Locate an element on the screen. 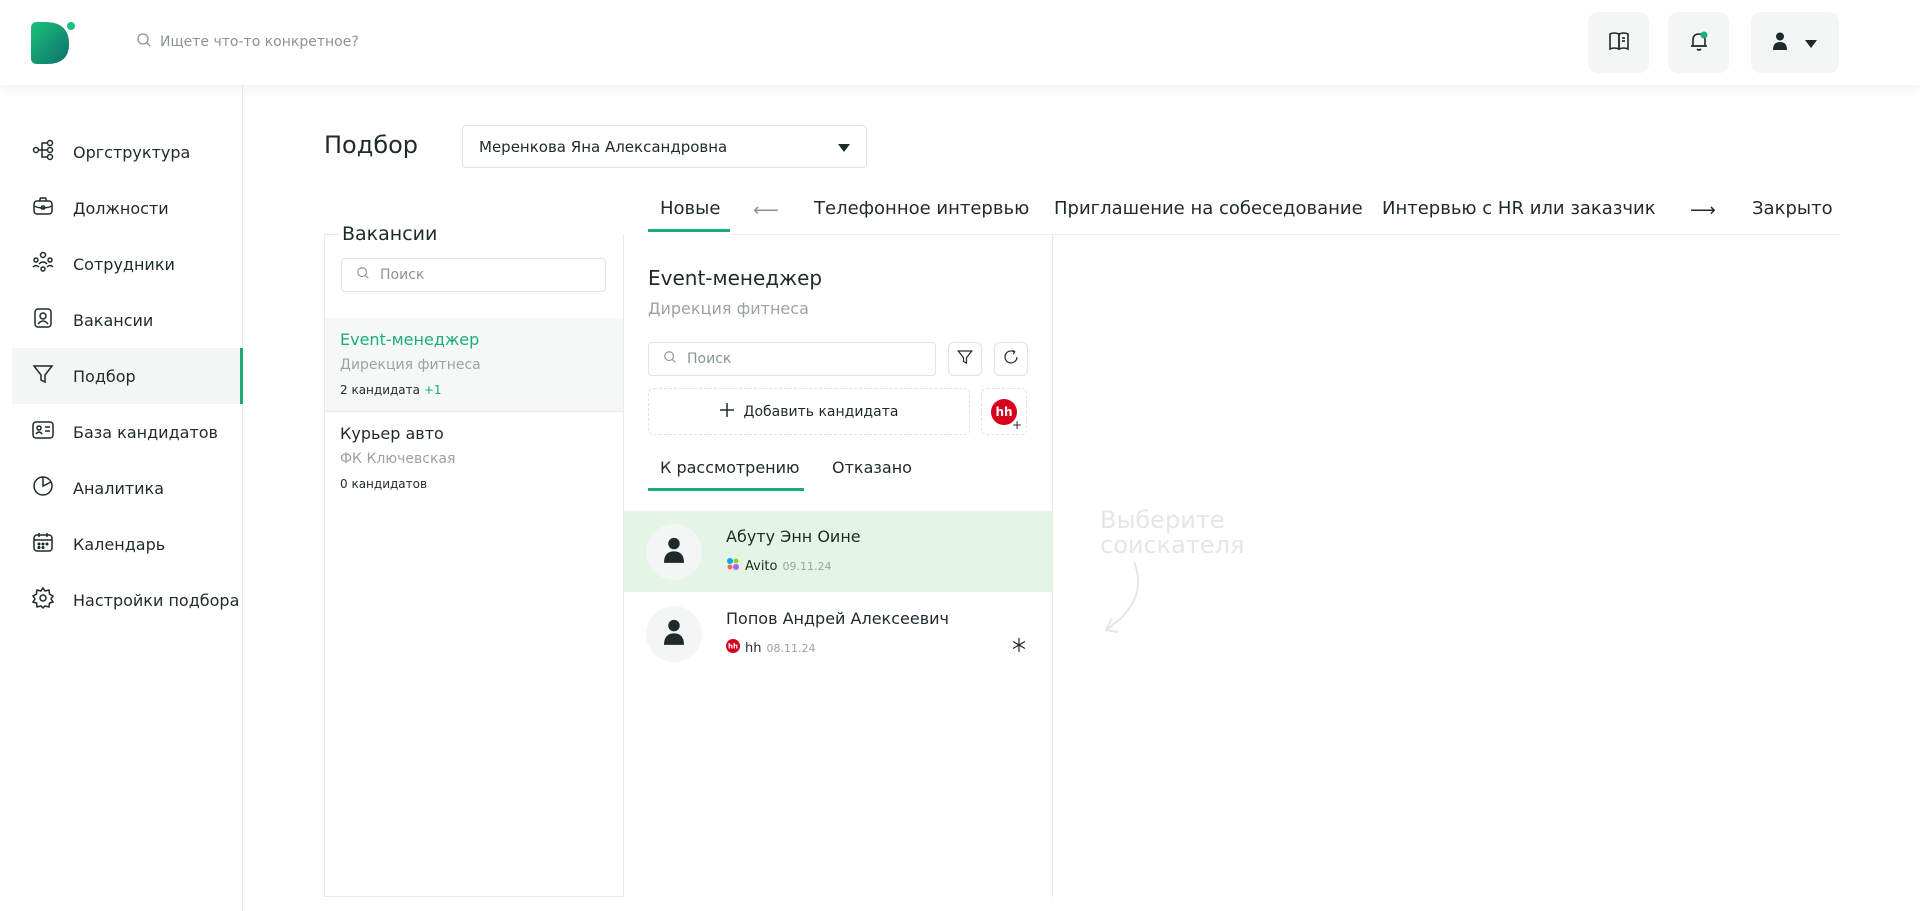 This screenshot has height=911, width=1920. candidate-search-placeholder: Поиск is located at coordinates (709, 359).